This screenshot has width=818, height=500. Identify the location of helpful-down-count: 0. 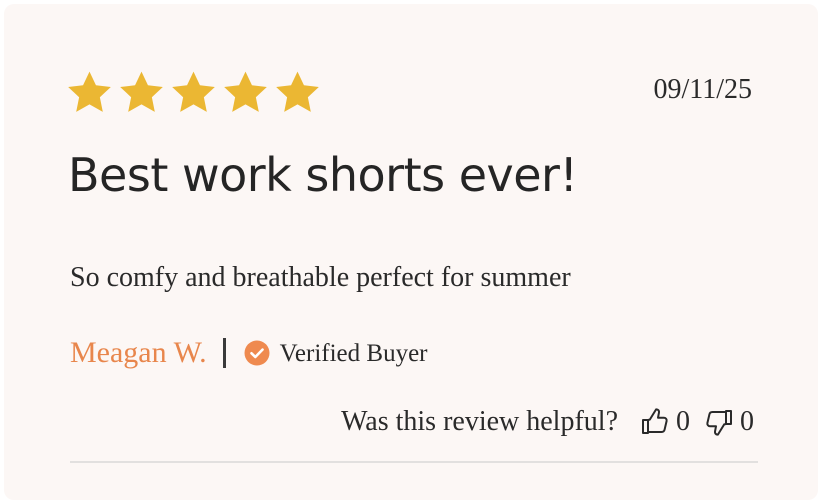
(747, 421).